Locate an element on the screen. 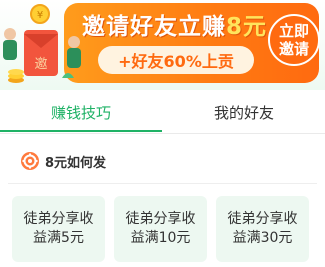  reward-card: 徒弟分享收 益满10元 is located at coordinates (160, 229).